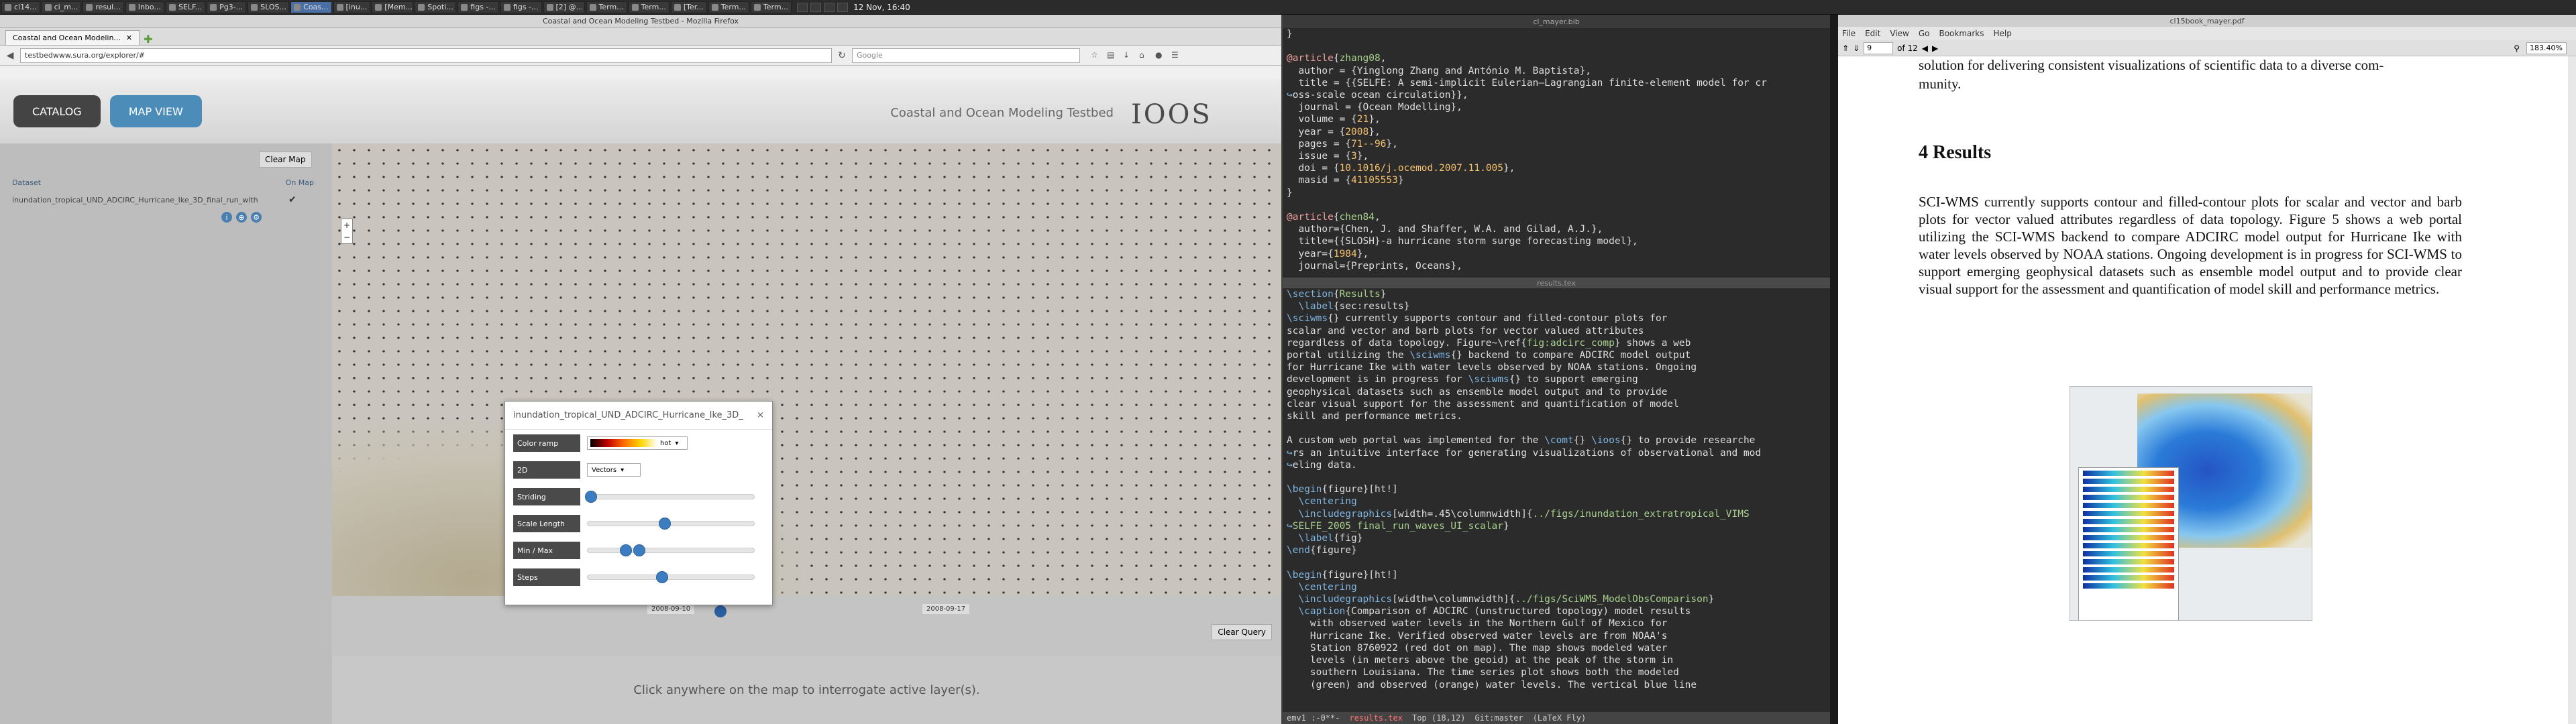 The image size is (2576, 724). What do you see at coordinates (2572, 390) in the screenshot?
I see `pdf-scrollbar` at bounding box center [2572, 390].